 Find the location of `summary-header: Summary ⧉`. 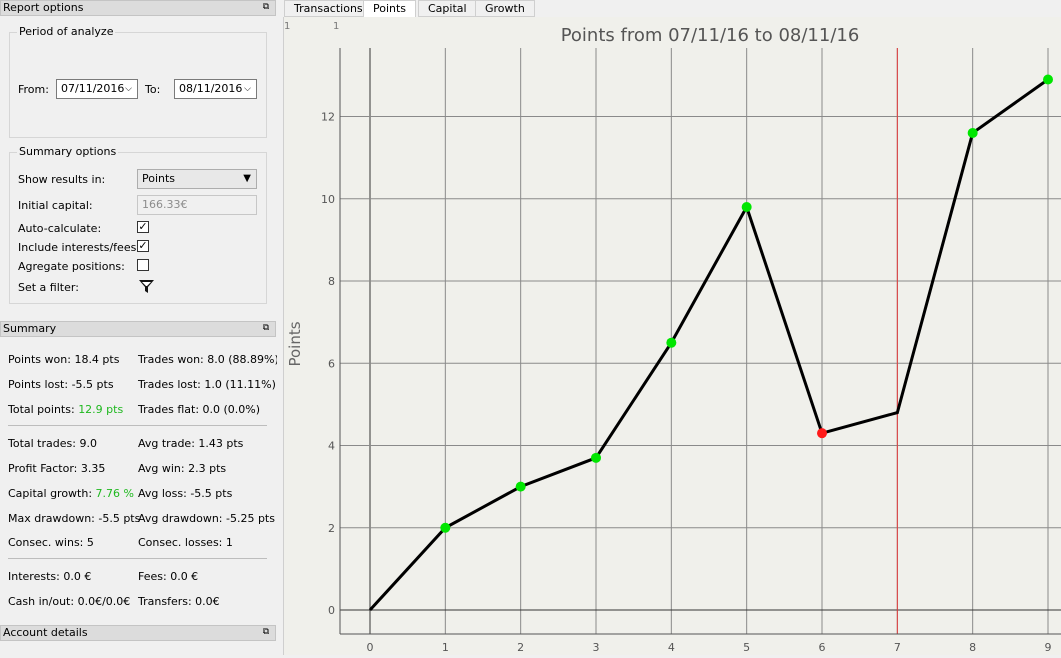

summary-header: Summary ⧉ is located at coordinates (138, 329).